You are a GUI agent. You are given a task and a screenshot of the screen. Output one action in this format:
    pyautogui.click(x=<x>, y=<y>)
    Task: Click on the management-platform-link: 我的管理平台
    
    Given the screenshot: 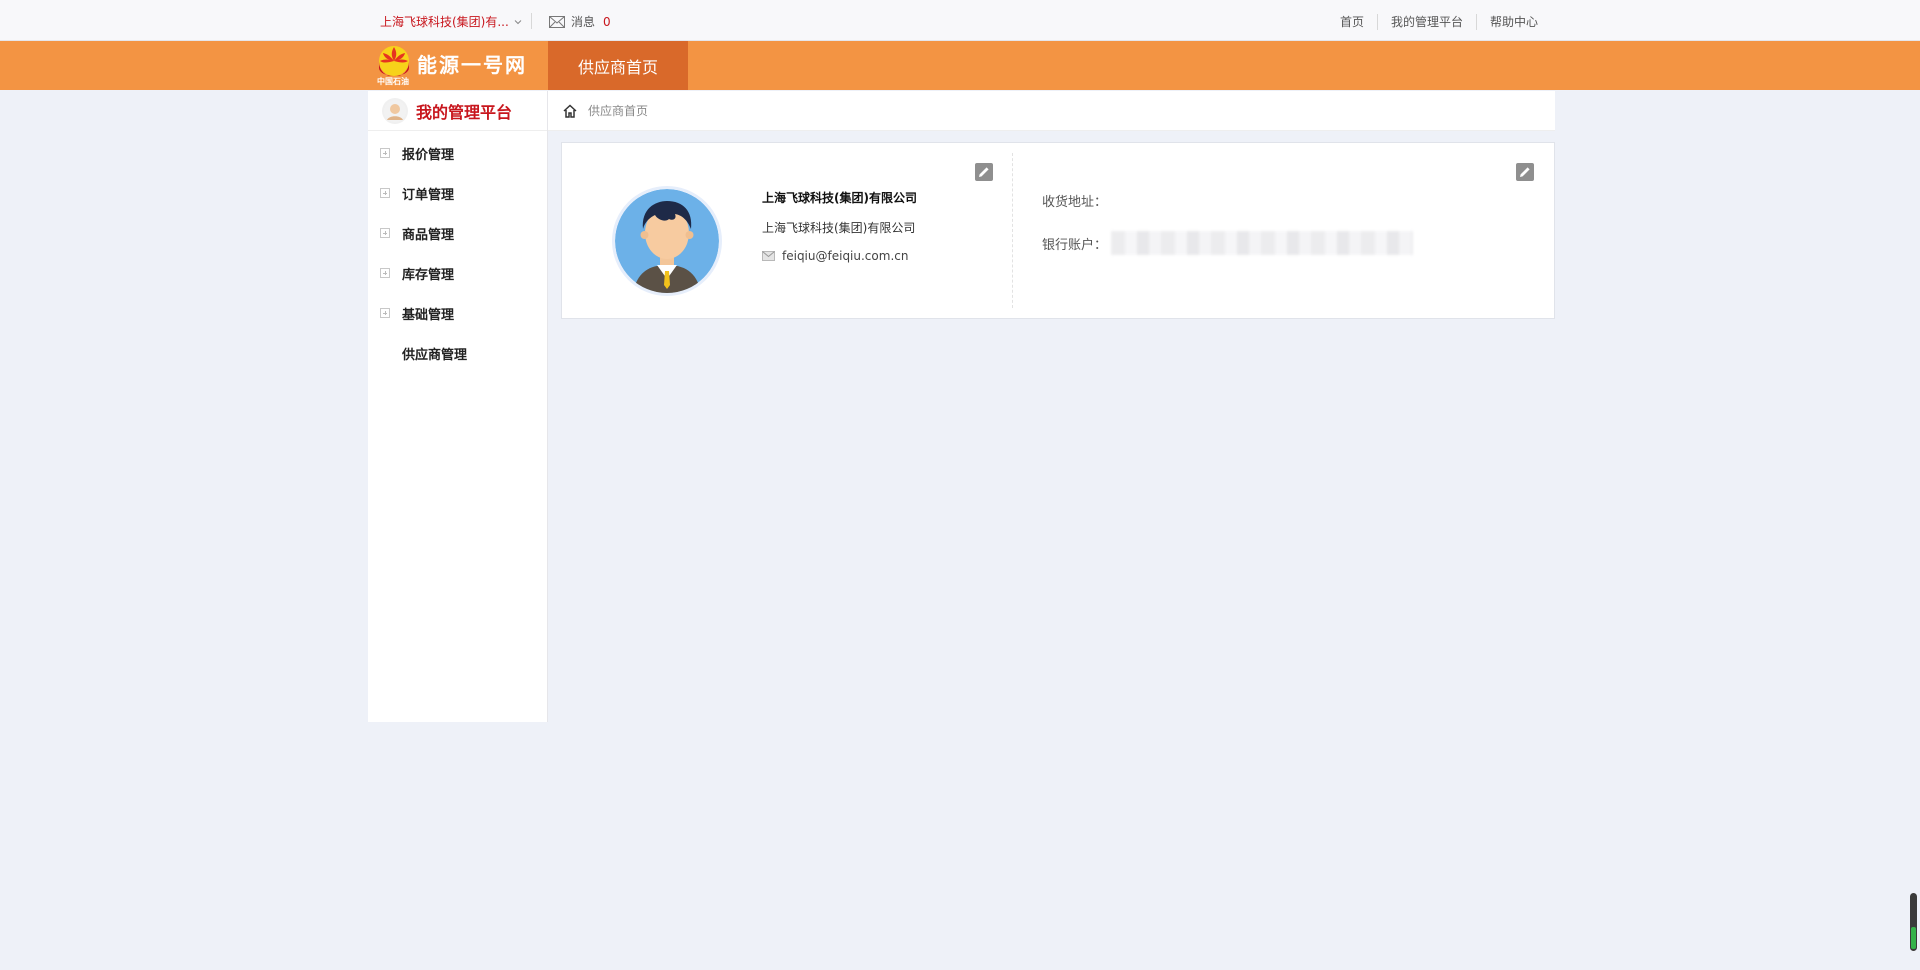 What is the action you would take?
    pyautogui.click(x=1427, y=21)
    